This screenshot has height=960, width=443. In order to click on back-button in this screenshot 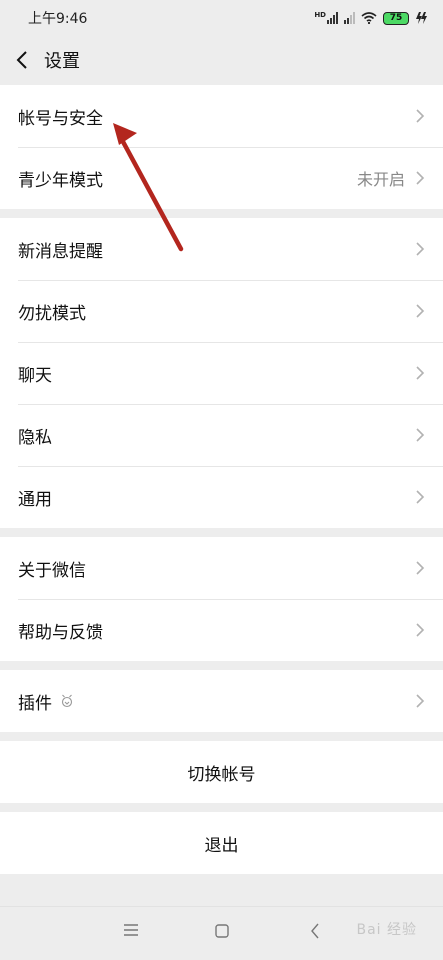, I will do `click(22, 60)`.